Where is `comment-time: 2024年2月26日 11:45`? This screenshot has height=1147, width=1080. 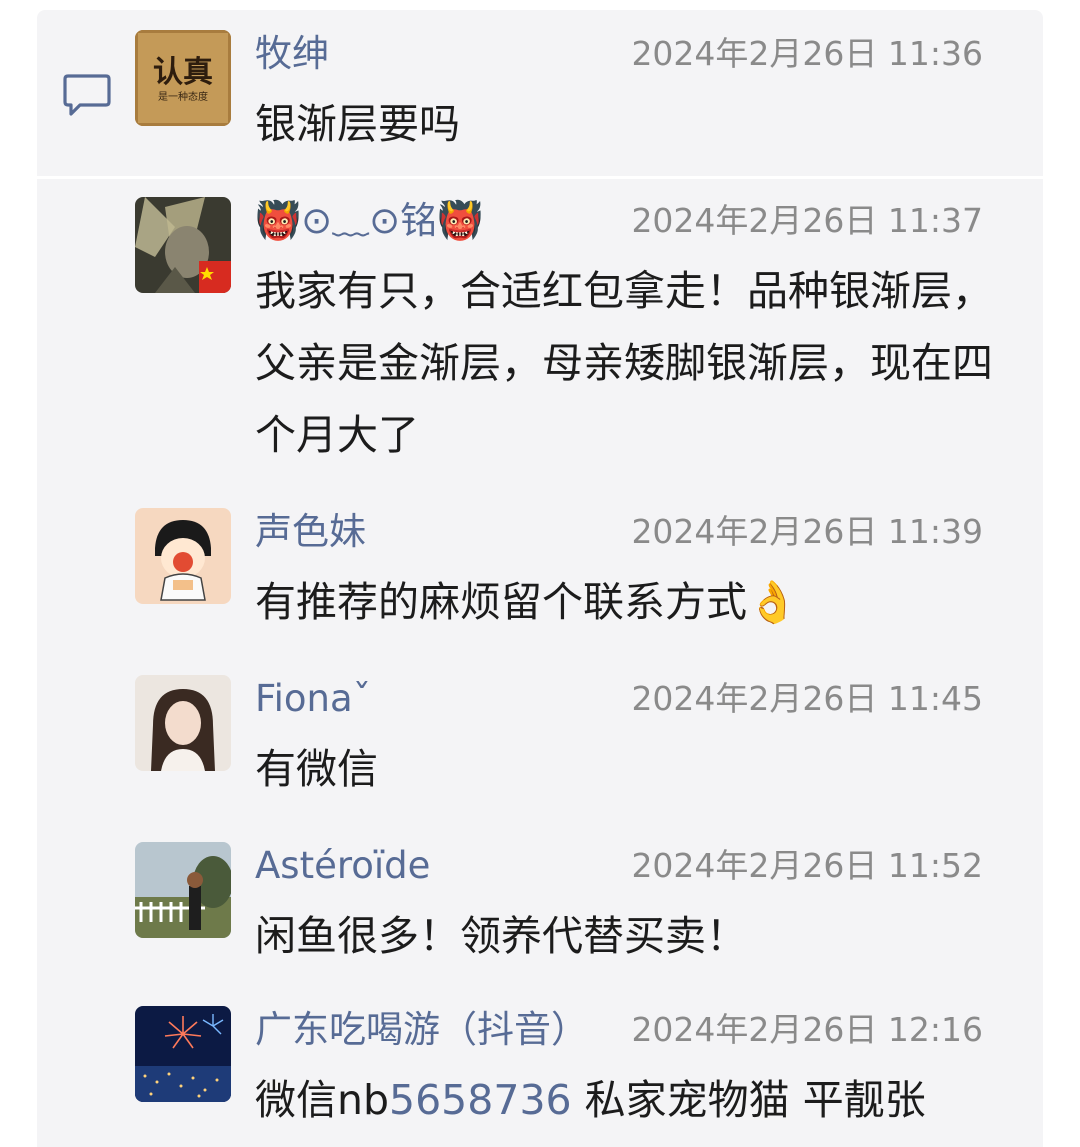 comment-time: 2024年2月26日 11:45 is located at coordinates (807, 698).